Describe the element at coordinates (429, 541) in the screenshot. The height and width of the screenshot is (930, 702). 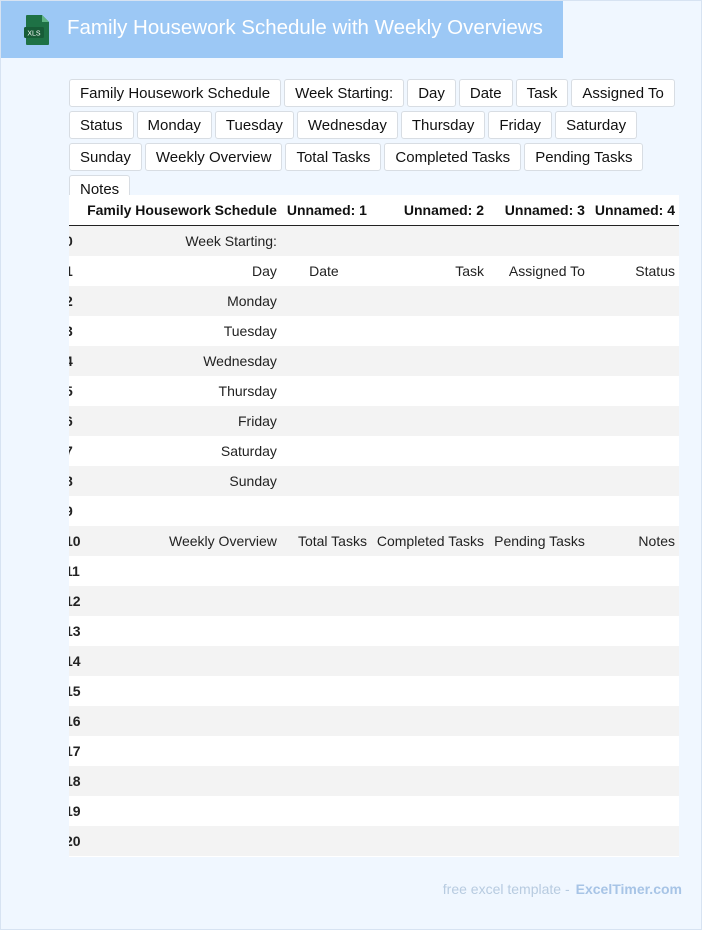
I see `table-cell: Completed Tasks` at that location.